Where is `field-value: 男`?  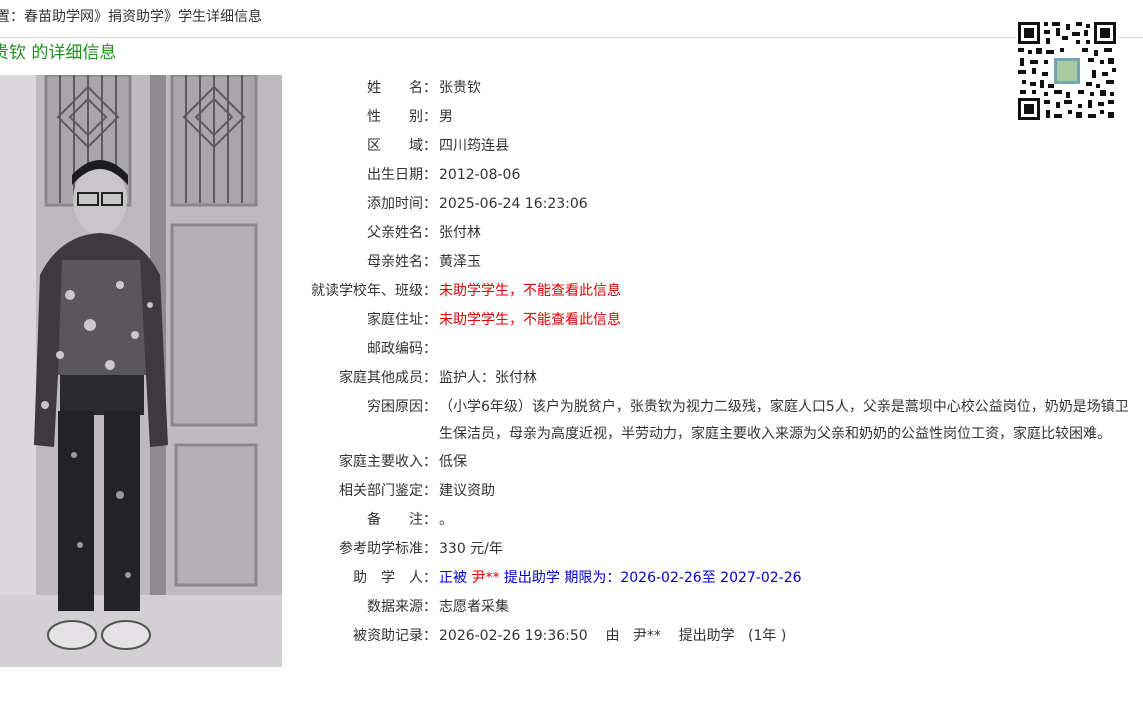
field-value: 男 is located at coordinates (446, 117).